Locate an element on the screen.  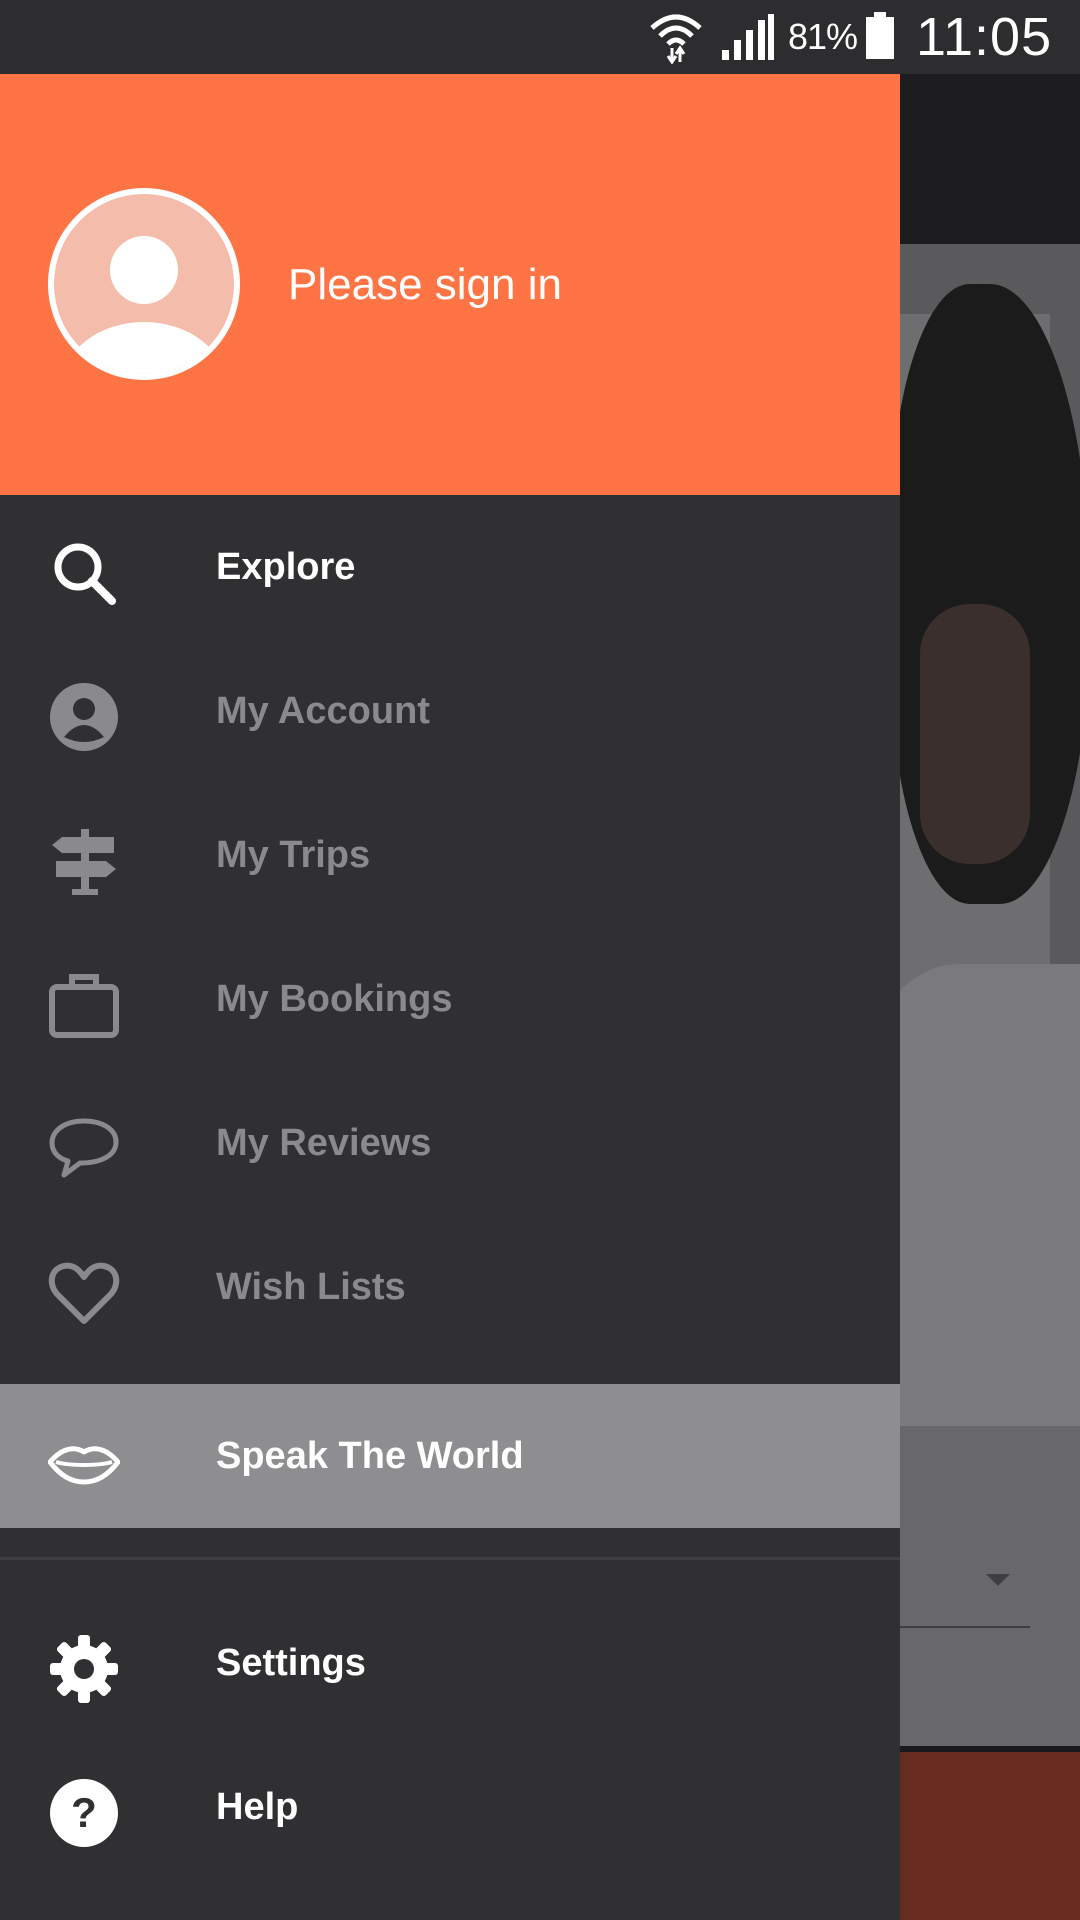
heart-icon is located at coordinates (84, 1293).